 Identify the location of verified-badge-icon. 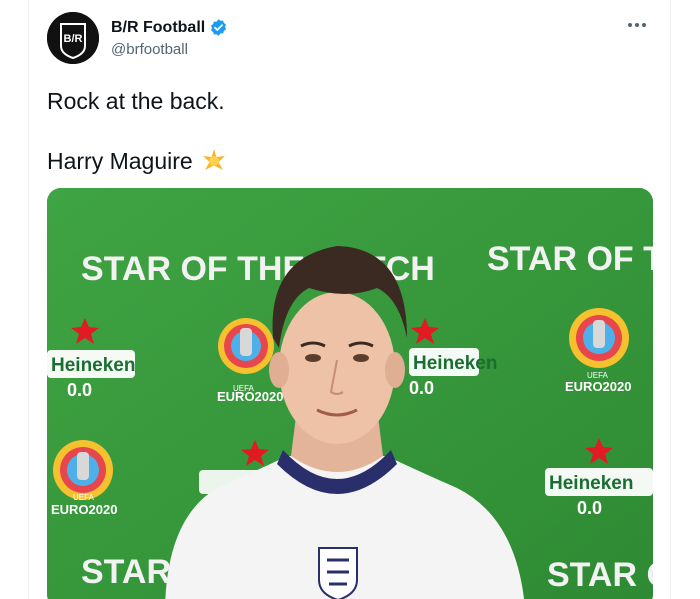
(219, 27).